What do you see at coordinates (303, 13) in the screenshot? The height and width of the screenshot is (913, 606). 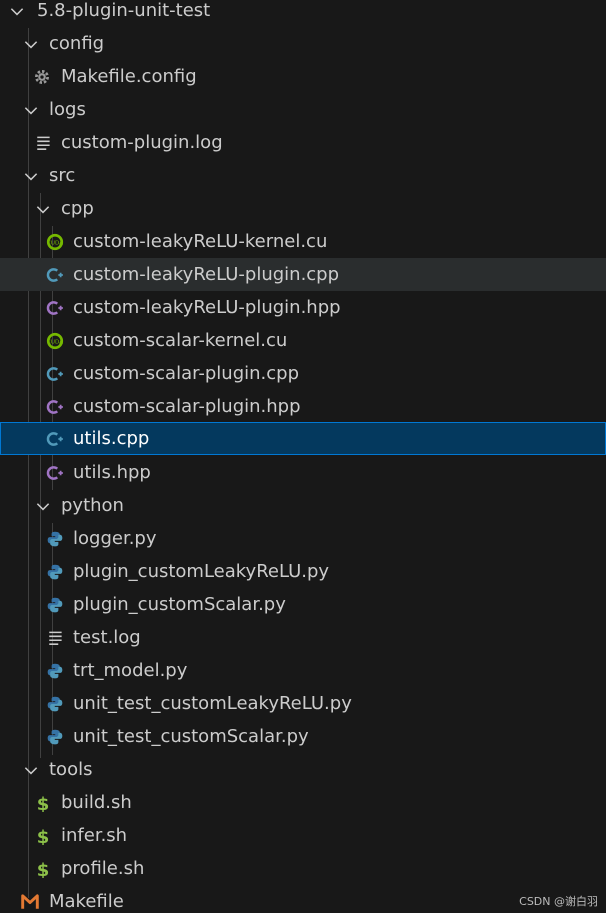 I see `tree-folder-root: 5.8-plugin-unit-test` at bounding box center [303, 13].